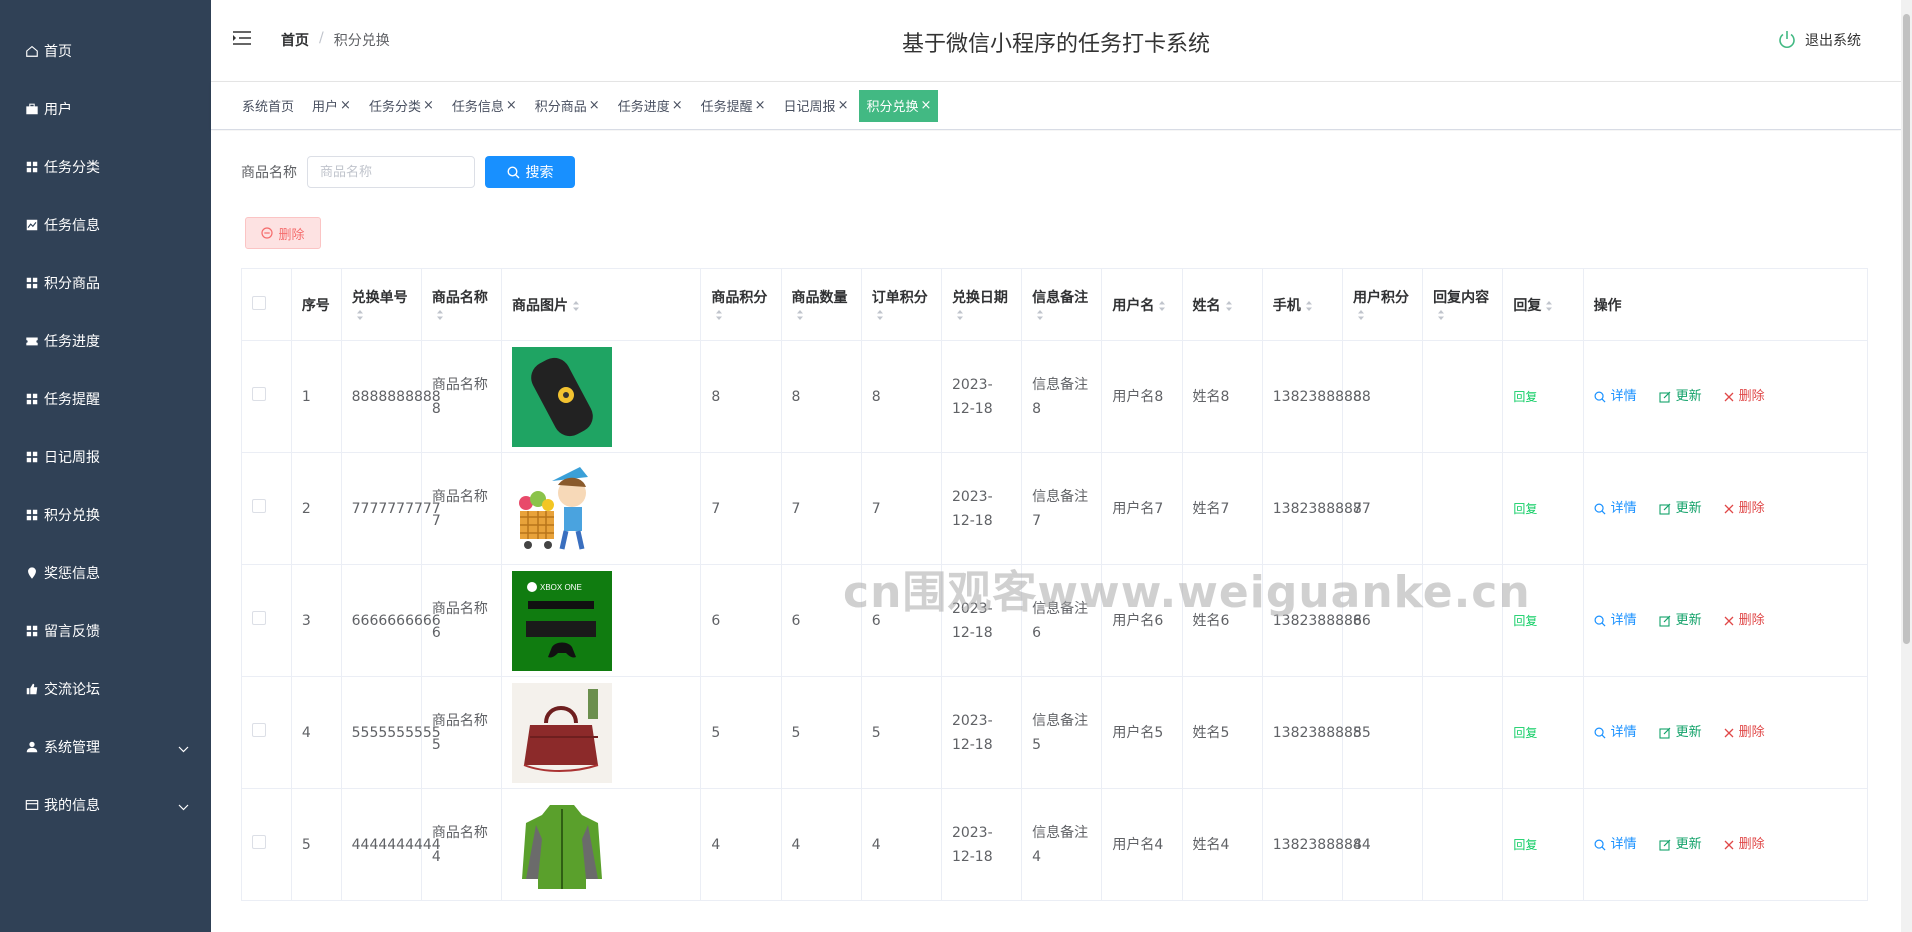  Describe the element at coordinates (459, 620) in the screenshot. I see `cell-text: 商品名称6` at that location.